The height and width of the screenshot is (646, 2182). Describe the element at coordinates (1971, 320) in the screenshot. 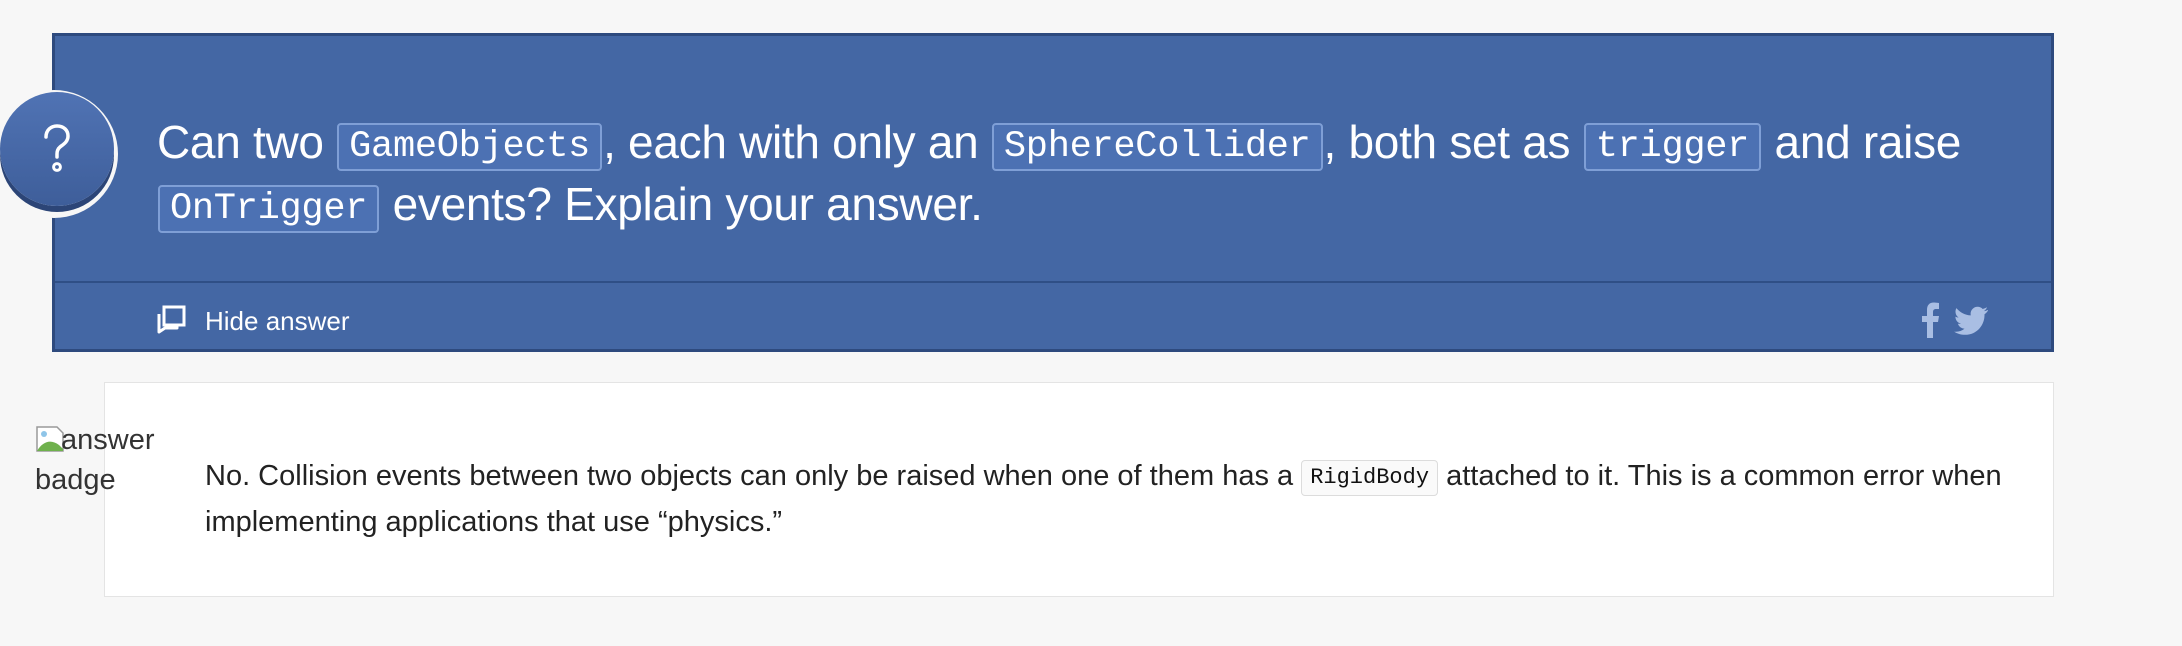

I see `twitter-icon` at that location.